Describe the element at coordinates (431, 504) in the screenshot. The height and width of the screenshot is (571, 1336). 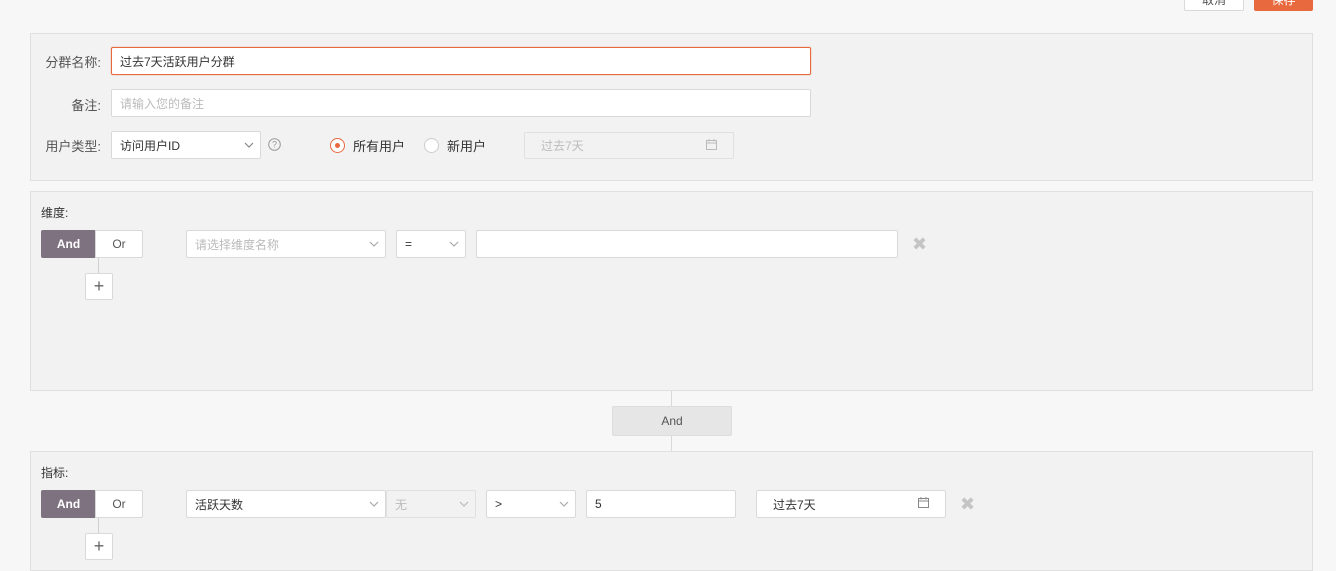
I see `metric-aggregation-select: 无` at that location.